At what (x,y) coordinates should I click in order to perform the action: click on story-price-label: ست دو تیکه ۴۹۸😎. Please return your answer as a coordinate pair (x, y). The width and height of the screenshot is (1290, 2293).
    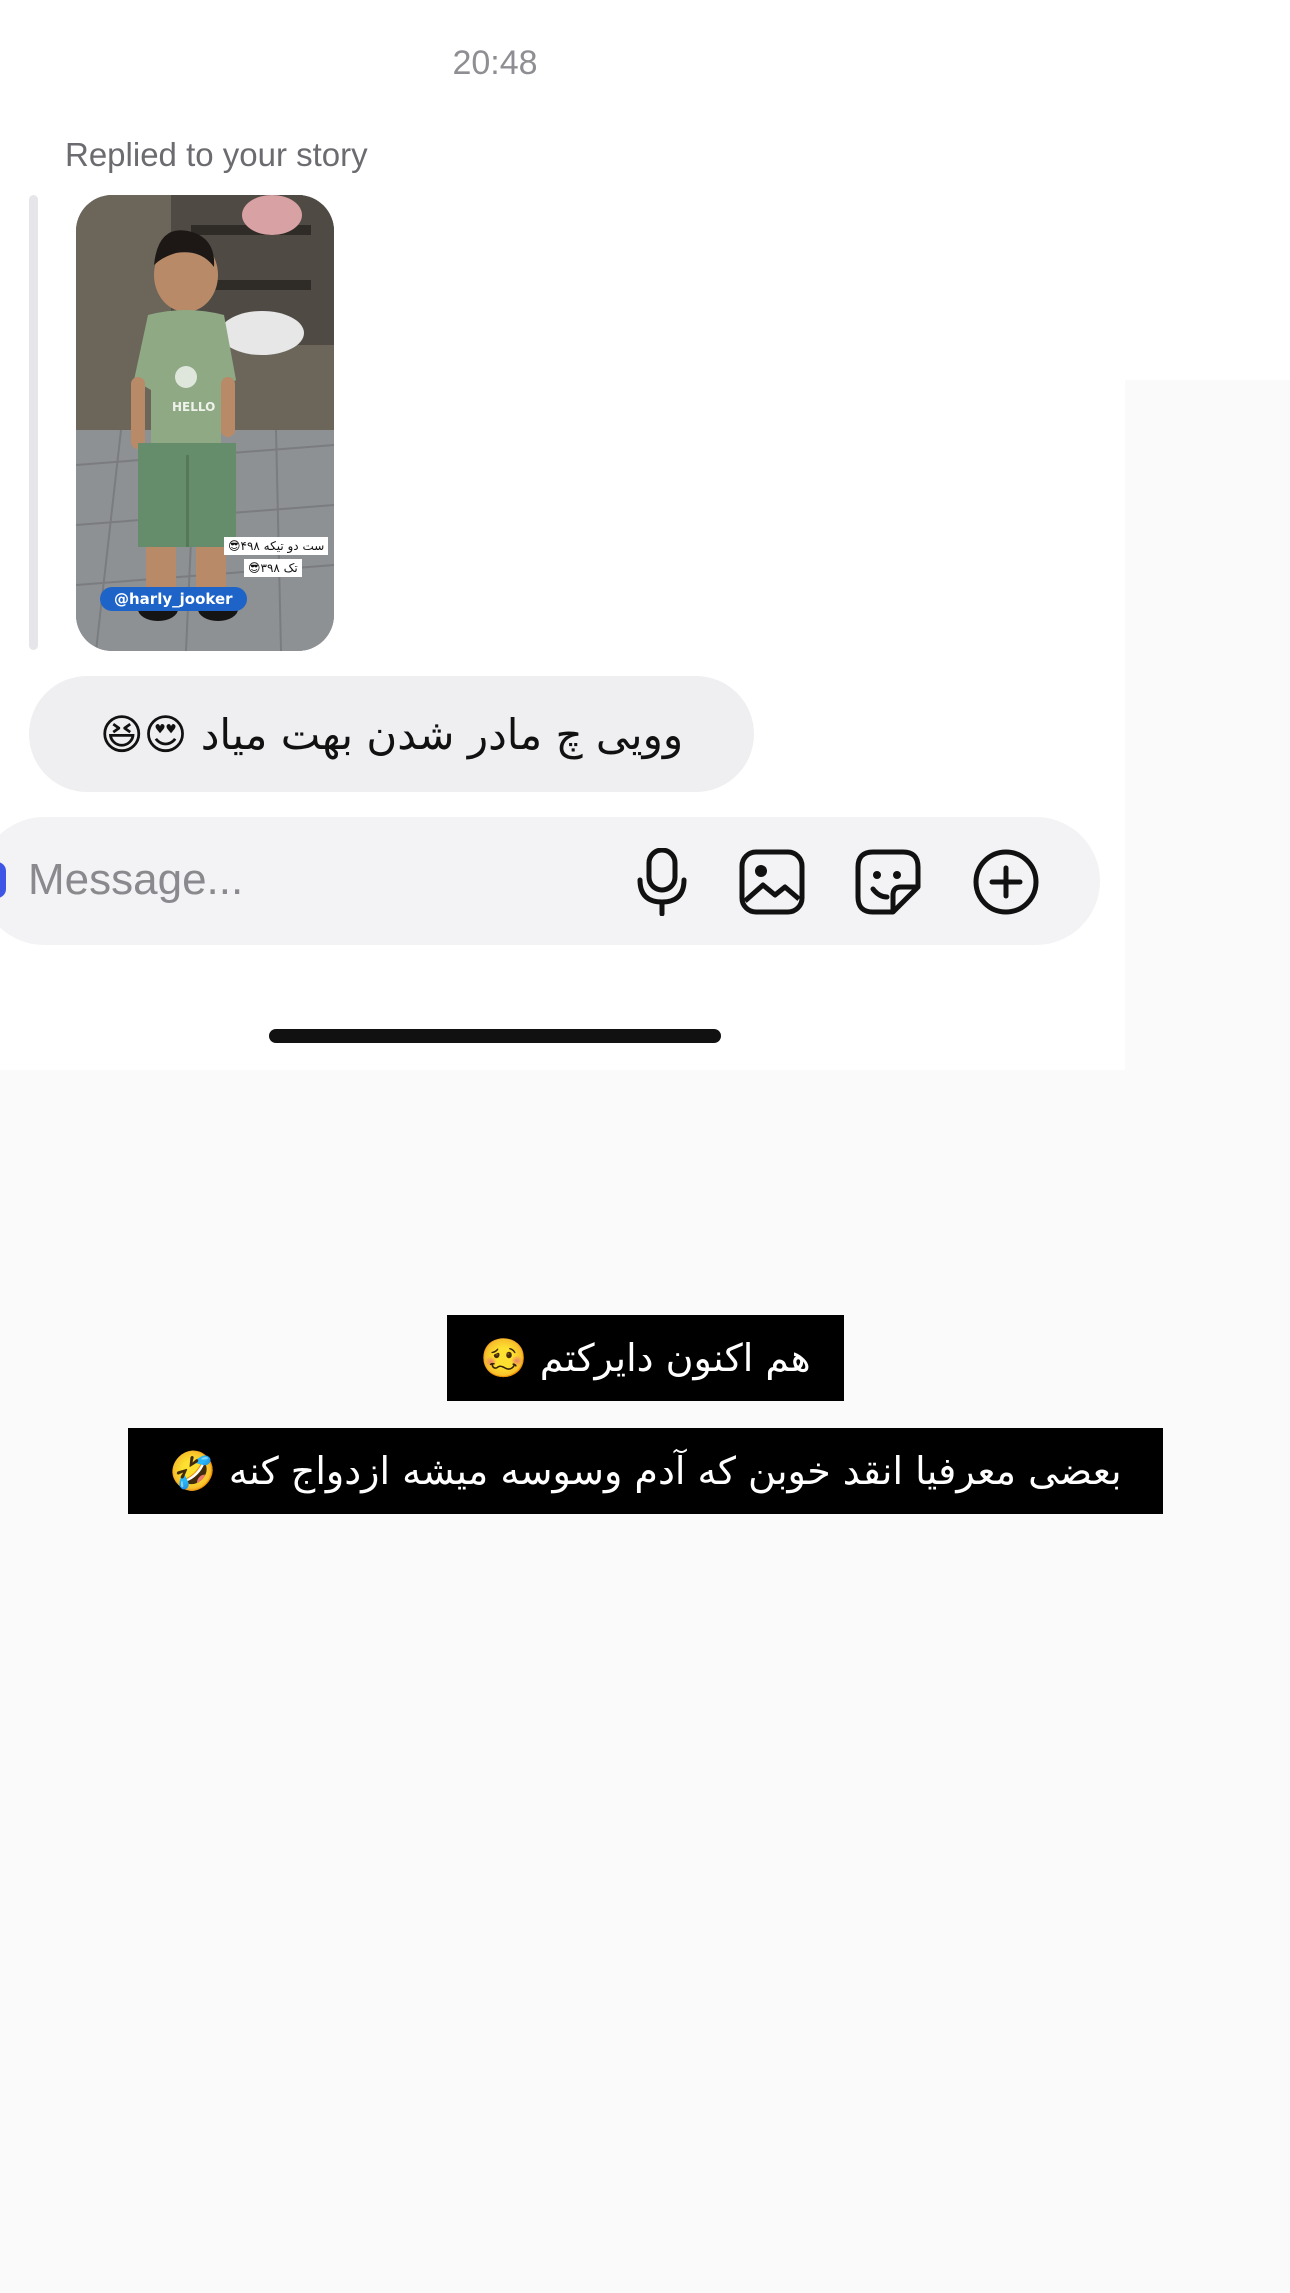
    Looking at the image, I should click on (276, 546).